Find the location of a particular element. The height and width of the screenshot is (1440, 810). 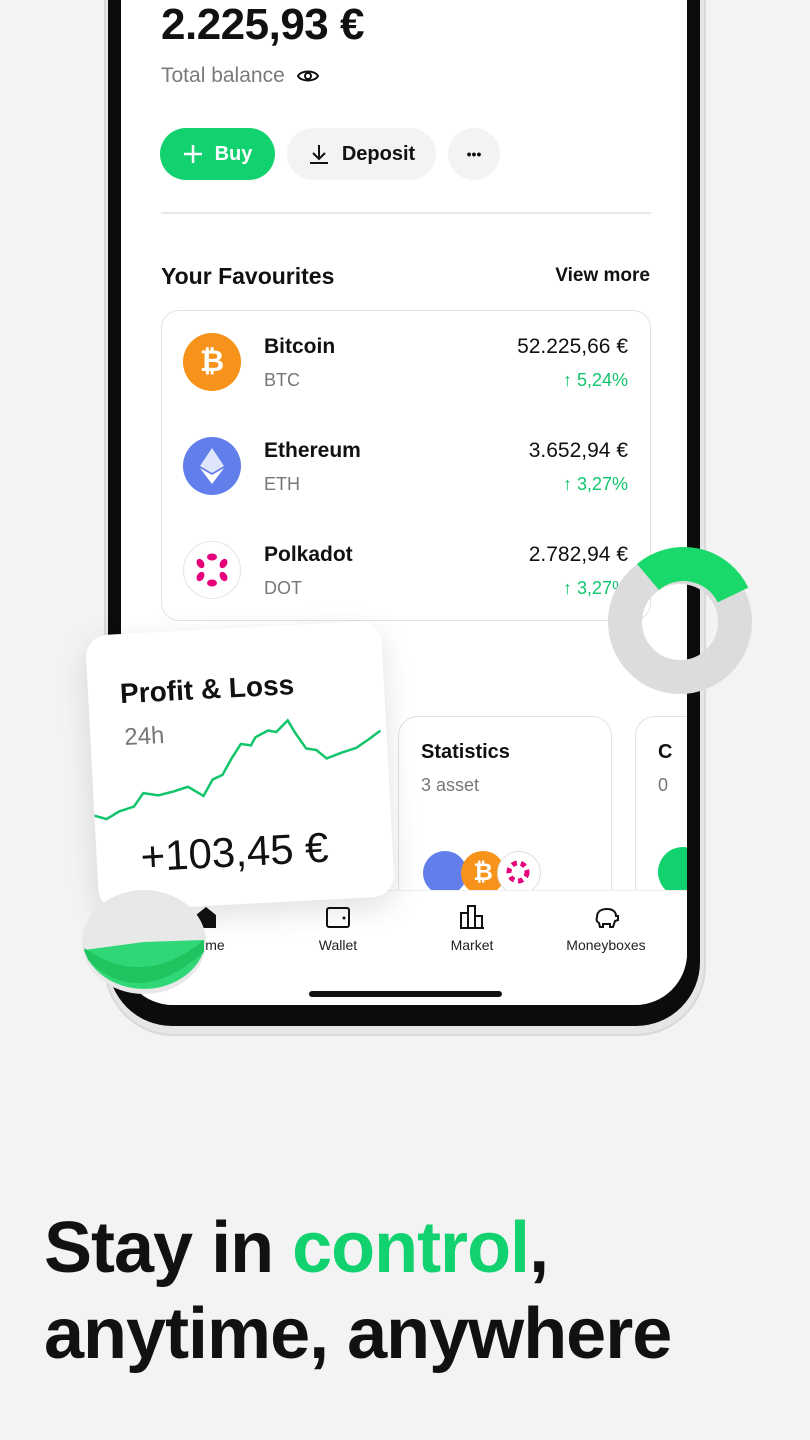

plus-icon is located at coordinates (192, 154).